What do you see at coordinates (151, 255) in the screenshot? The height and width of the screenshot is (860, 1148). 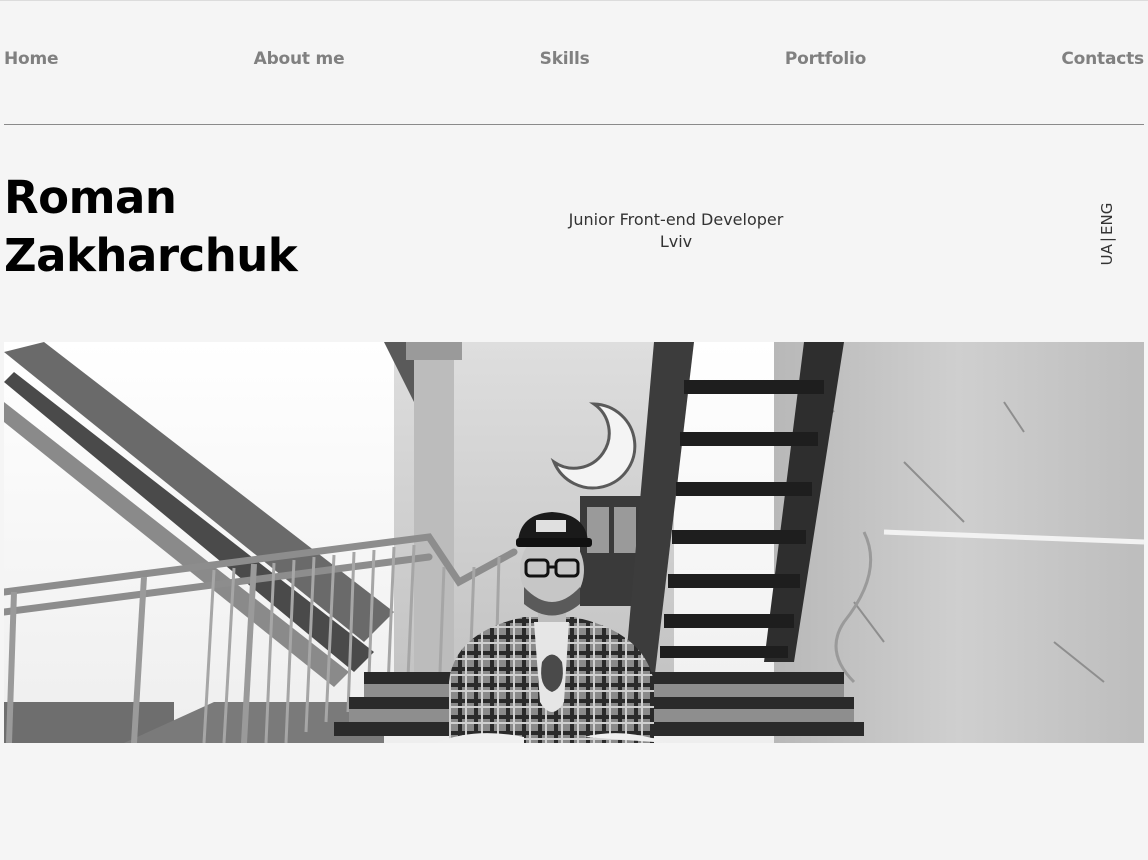 I see `last-name: Zakharchuk` at bounding box center [151, 255].